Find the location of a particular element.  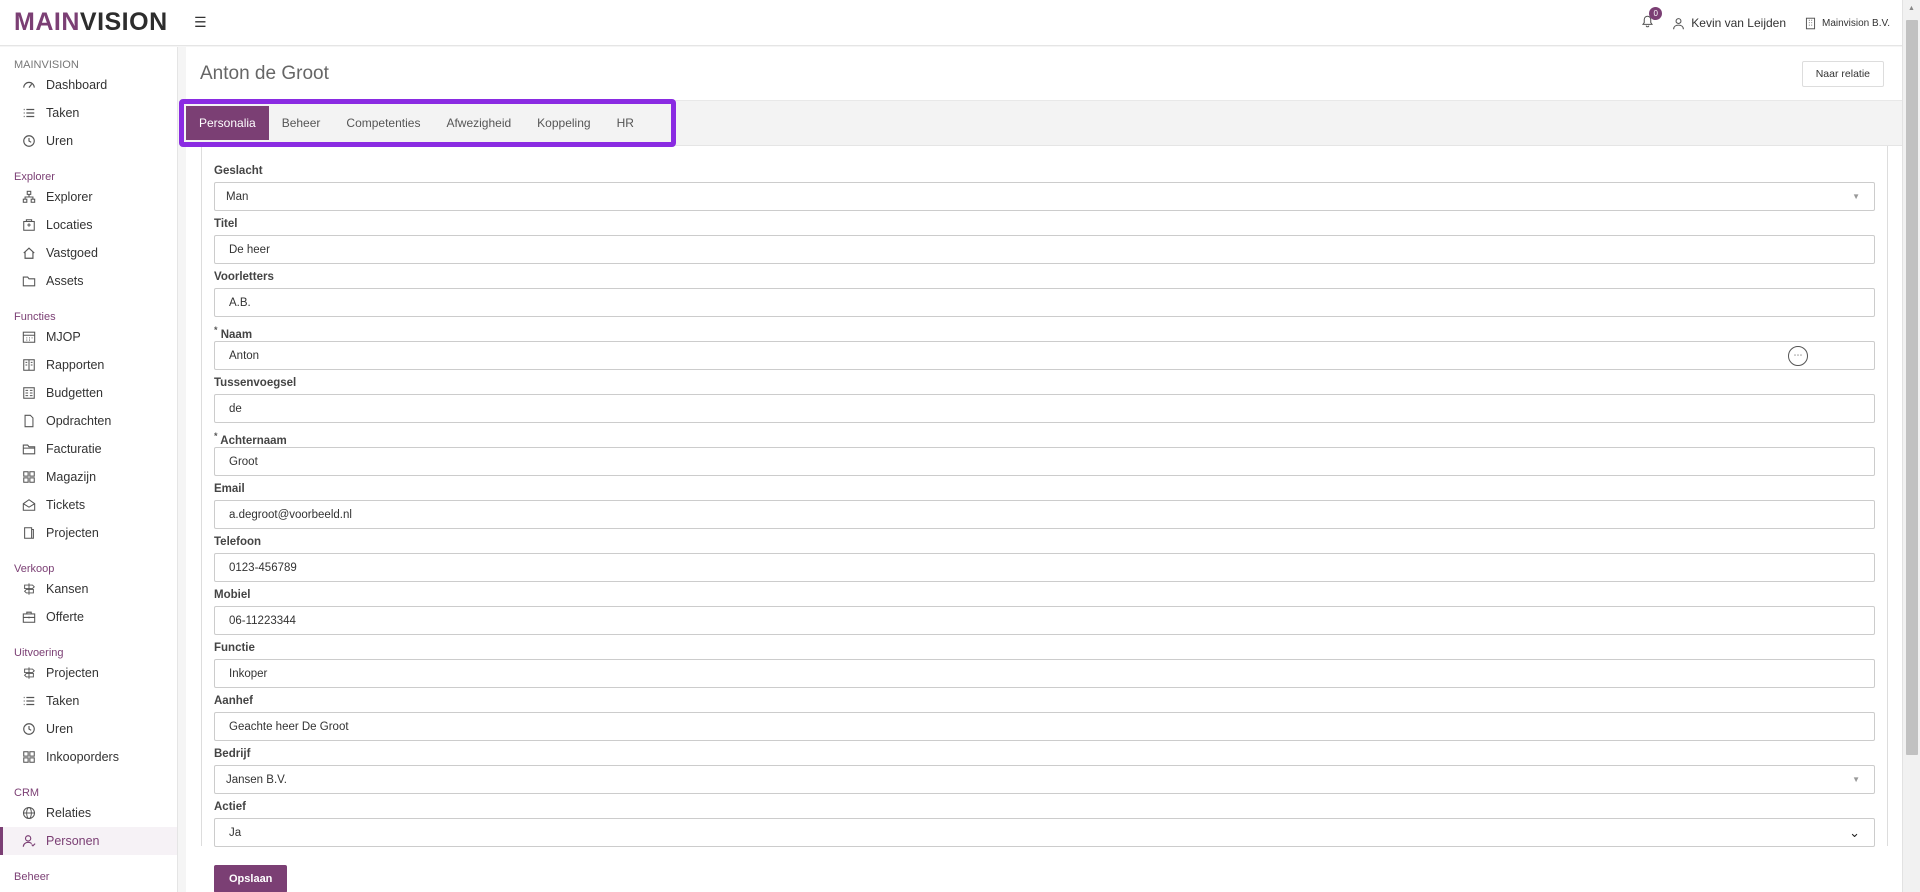

dashboard-icon is located at coordinates (29, 85).